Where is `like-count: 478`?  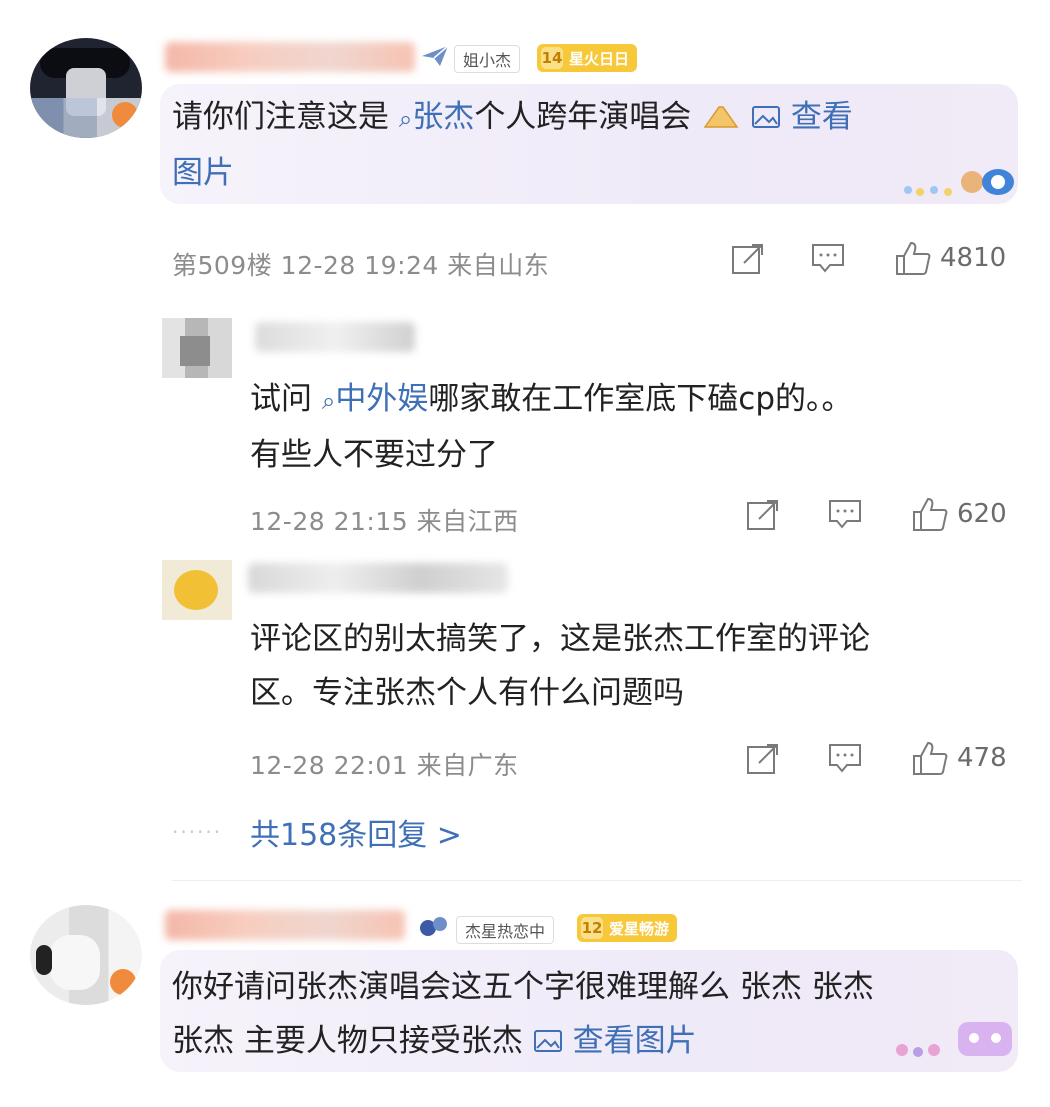
like-count: 478 is located at coordinates (982, 758).